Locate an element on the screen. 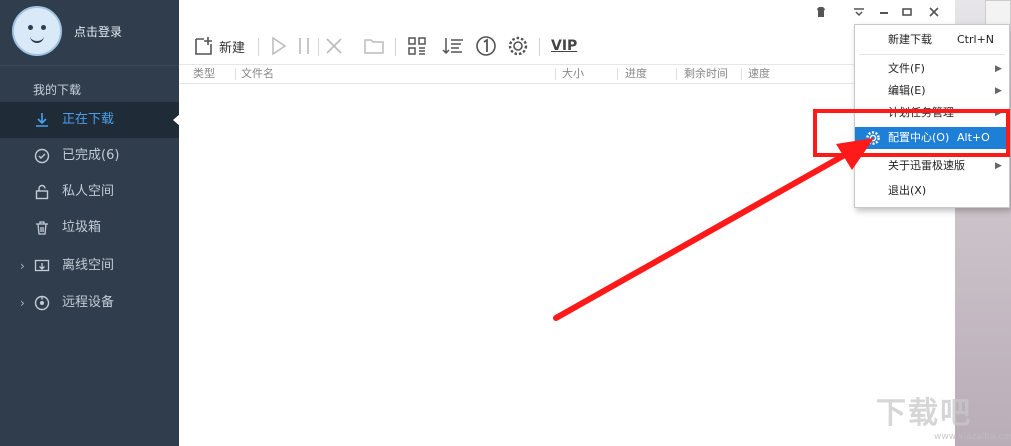 This screenshot has width=1011, height=446. annotation-arrow-icon is located at coordinates (713, 229).